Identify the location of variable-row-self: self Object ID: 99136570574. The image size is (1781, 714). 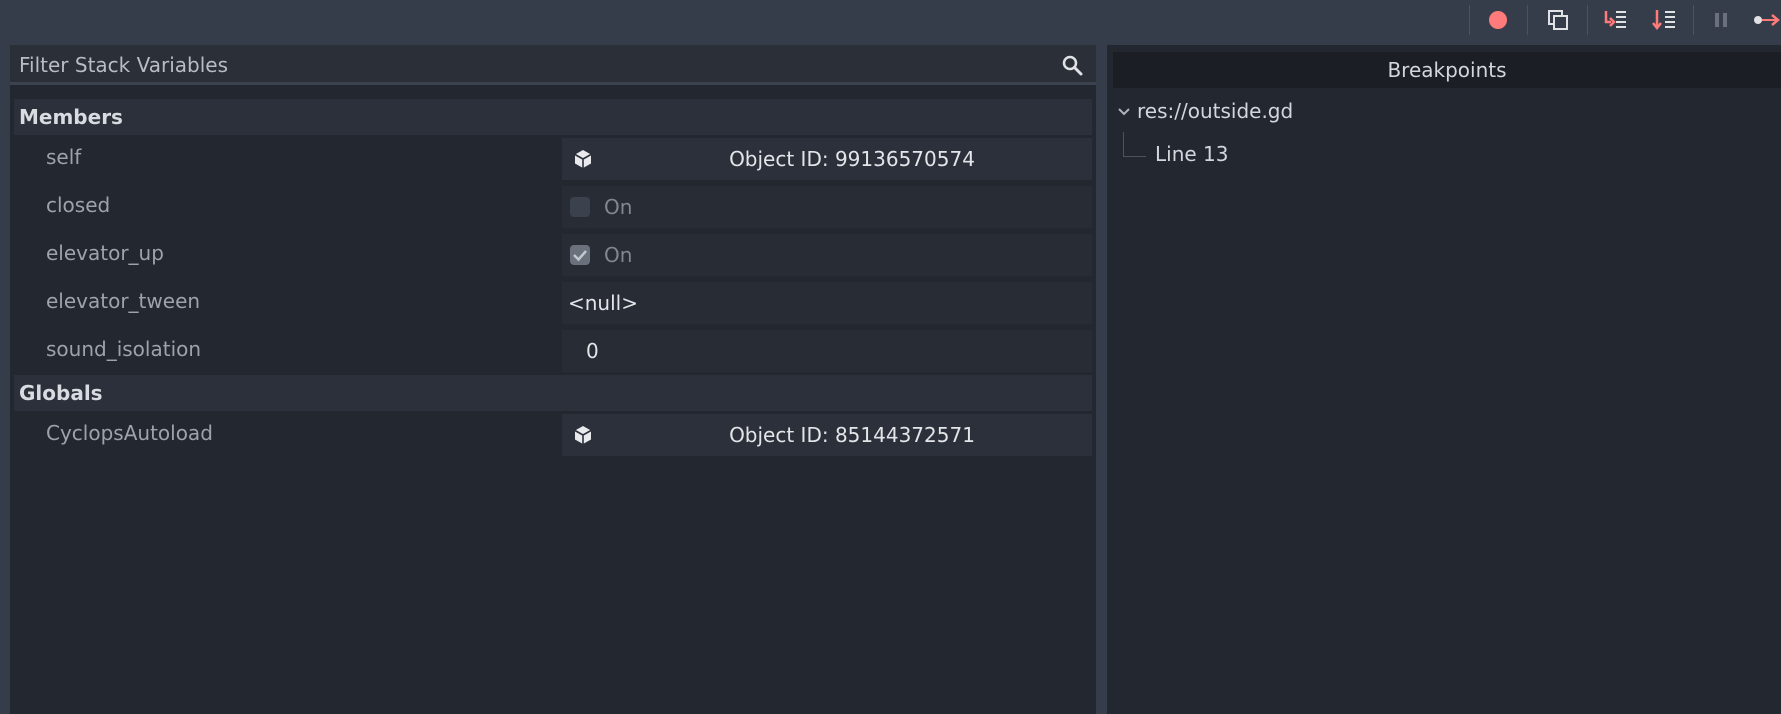
(553, 159).